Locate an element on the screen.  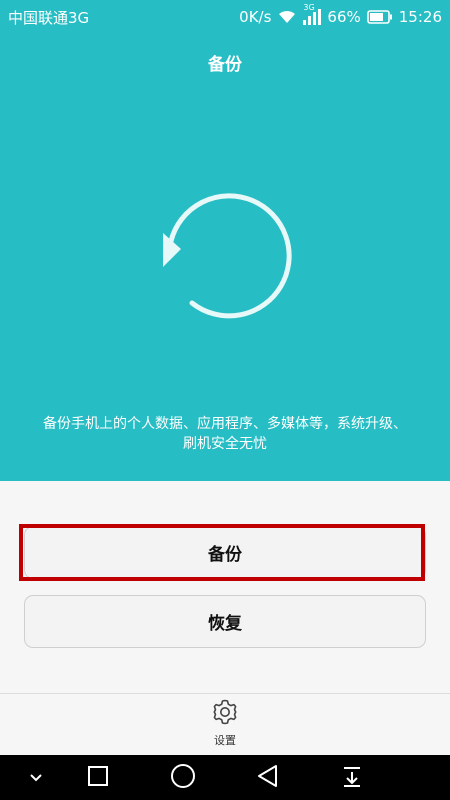
settings-button: 设置 is located at coordinates (225, 726).